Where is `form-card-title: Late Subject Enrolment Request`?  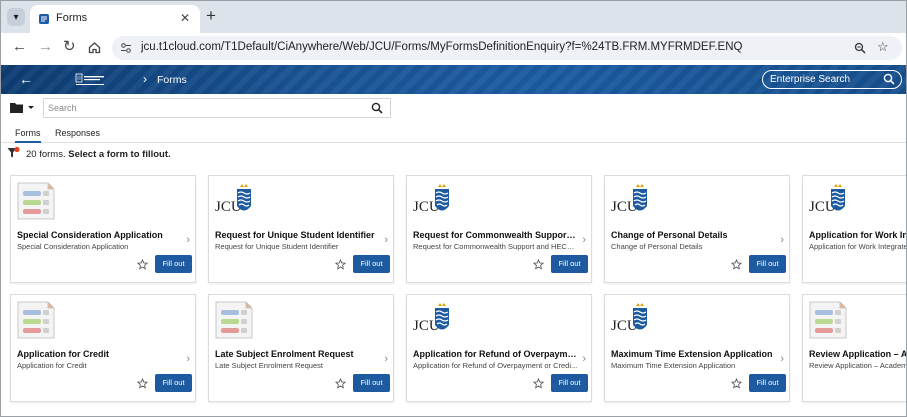
form-card-title: Late Subject Enrolment Request is located at coordinates (284, 354).